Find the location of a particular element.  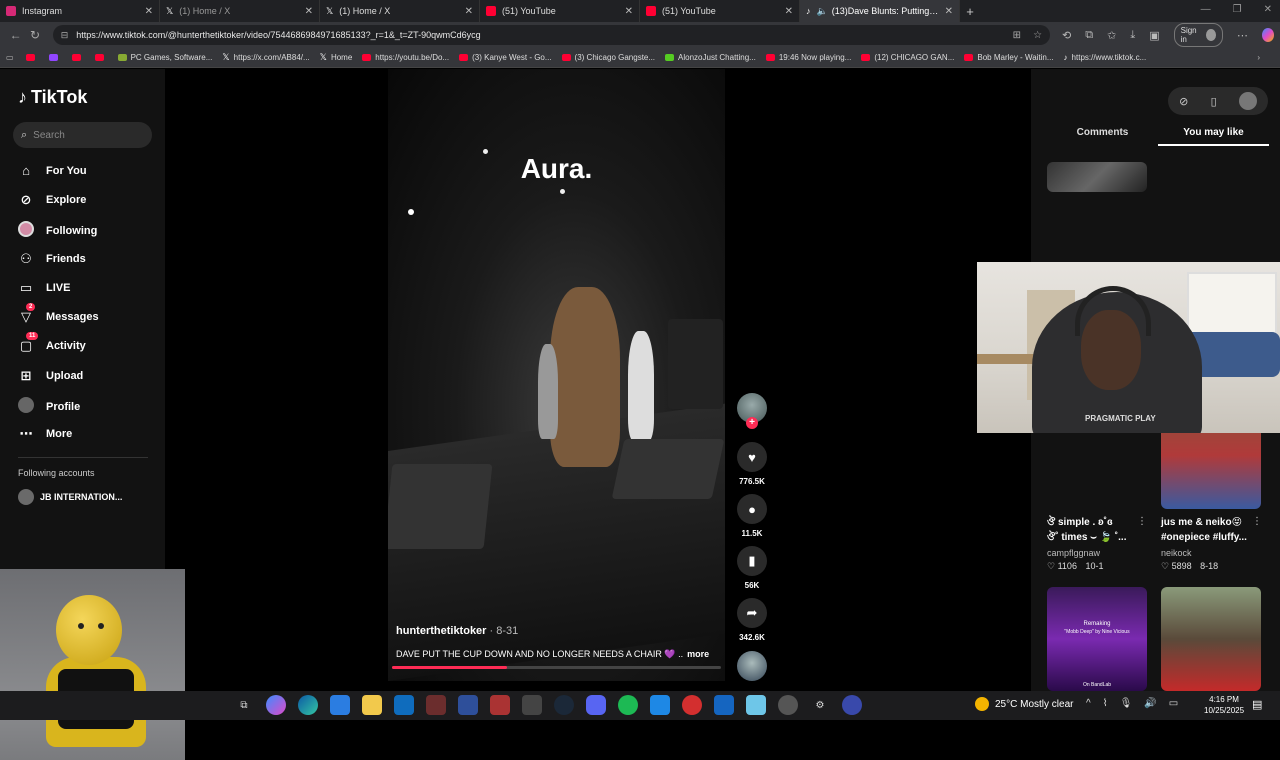

save-button: ▮ 56K is located at coordinates (752, 568).